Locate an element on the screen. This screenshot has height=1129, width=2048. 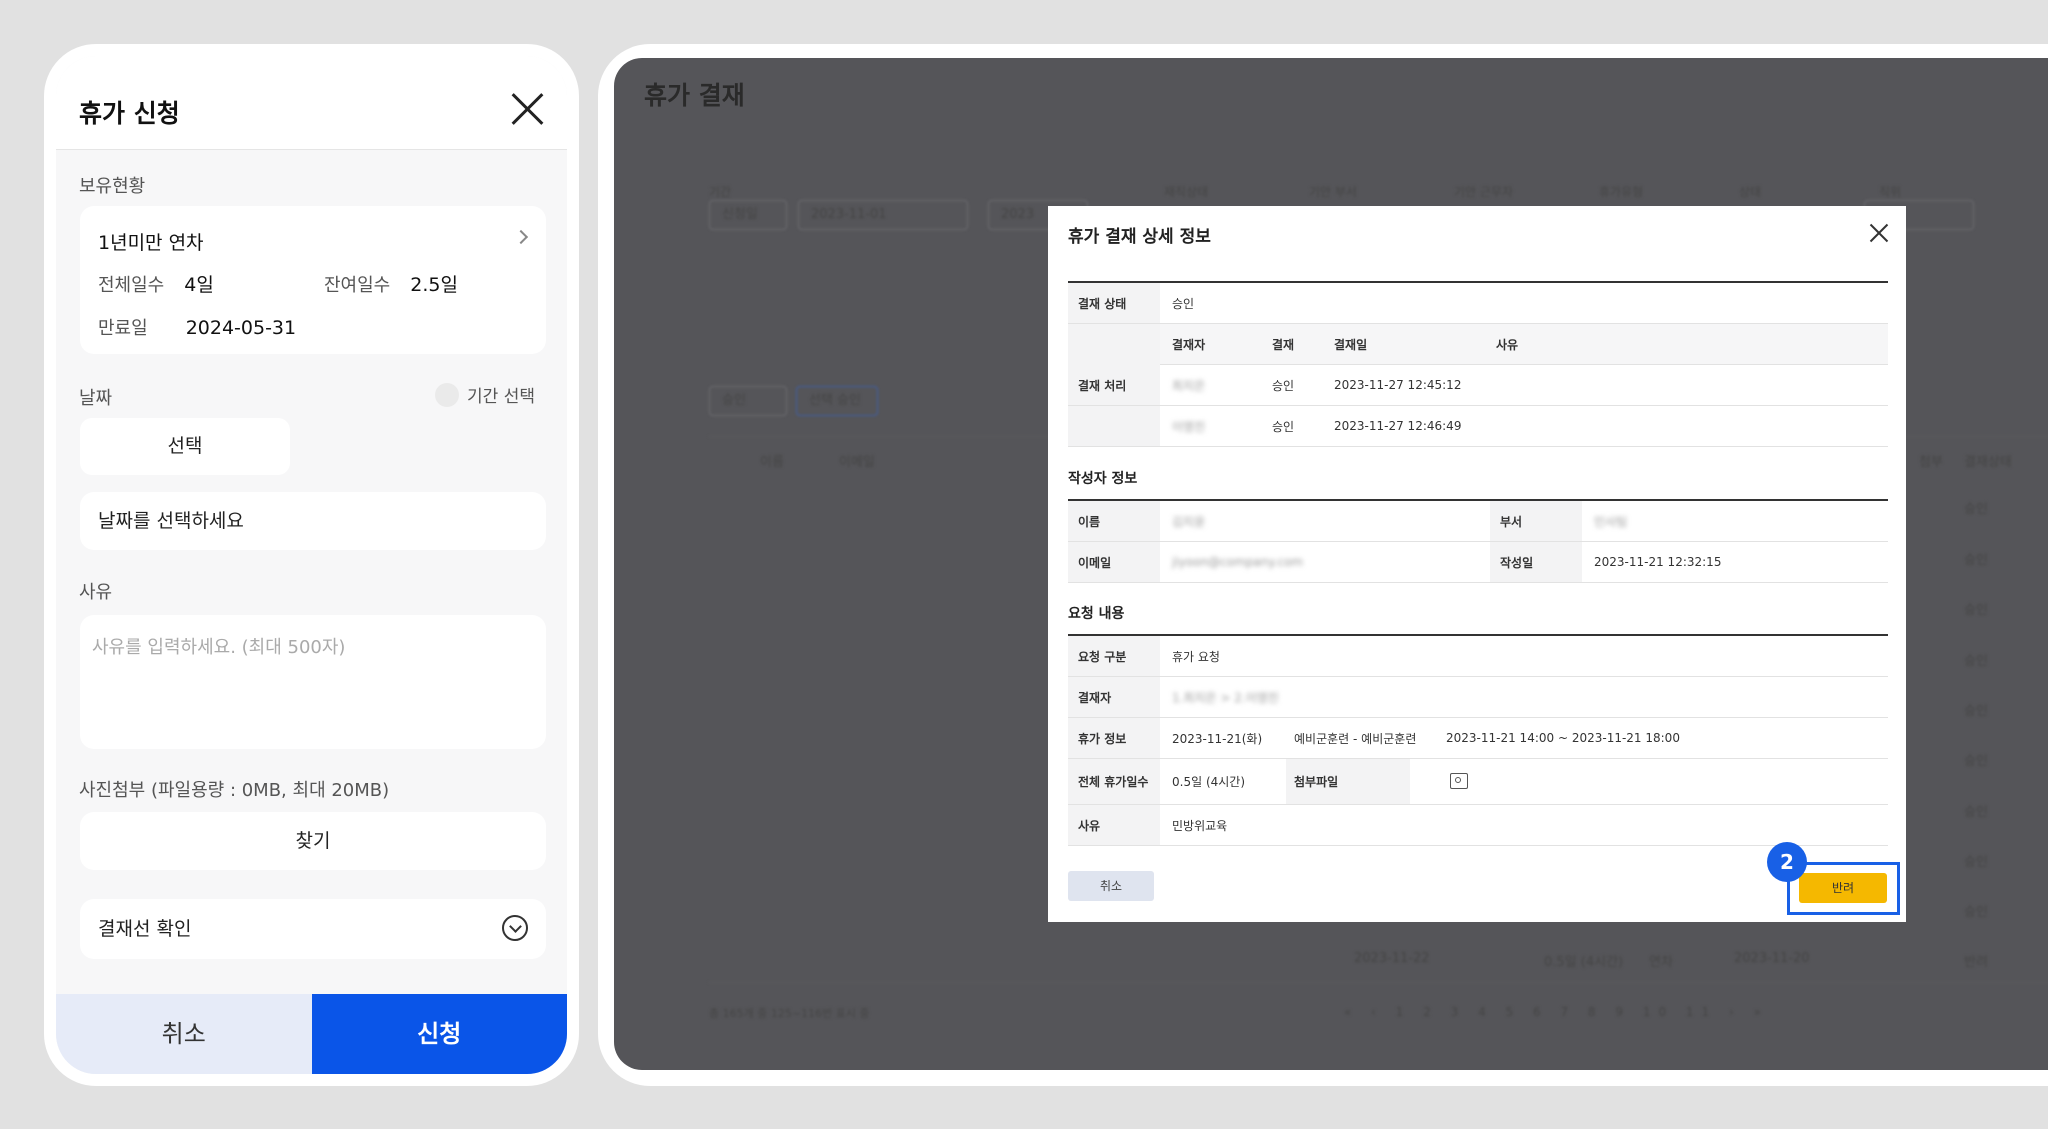
date-label: 날짜 is located at coordinates (96, 398).